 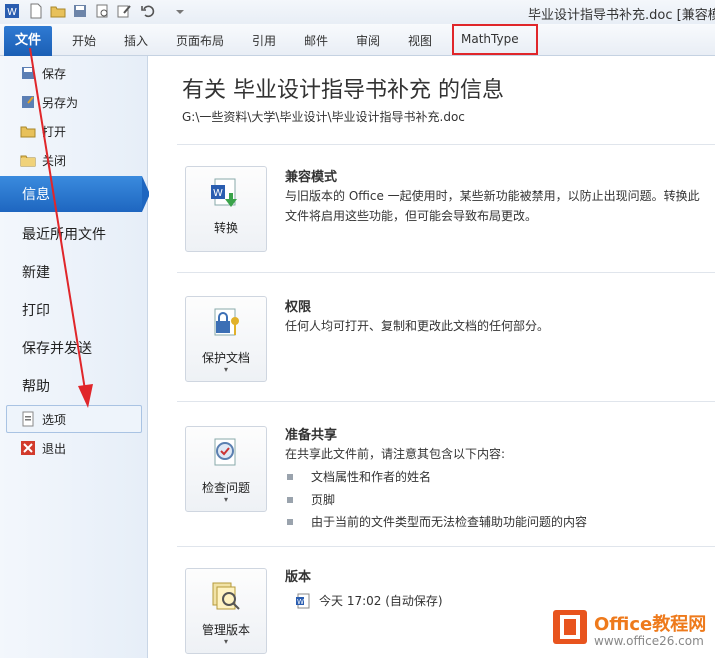 I want to click on manage-versions-label: 管理版本, so click(x=225, y=630).